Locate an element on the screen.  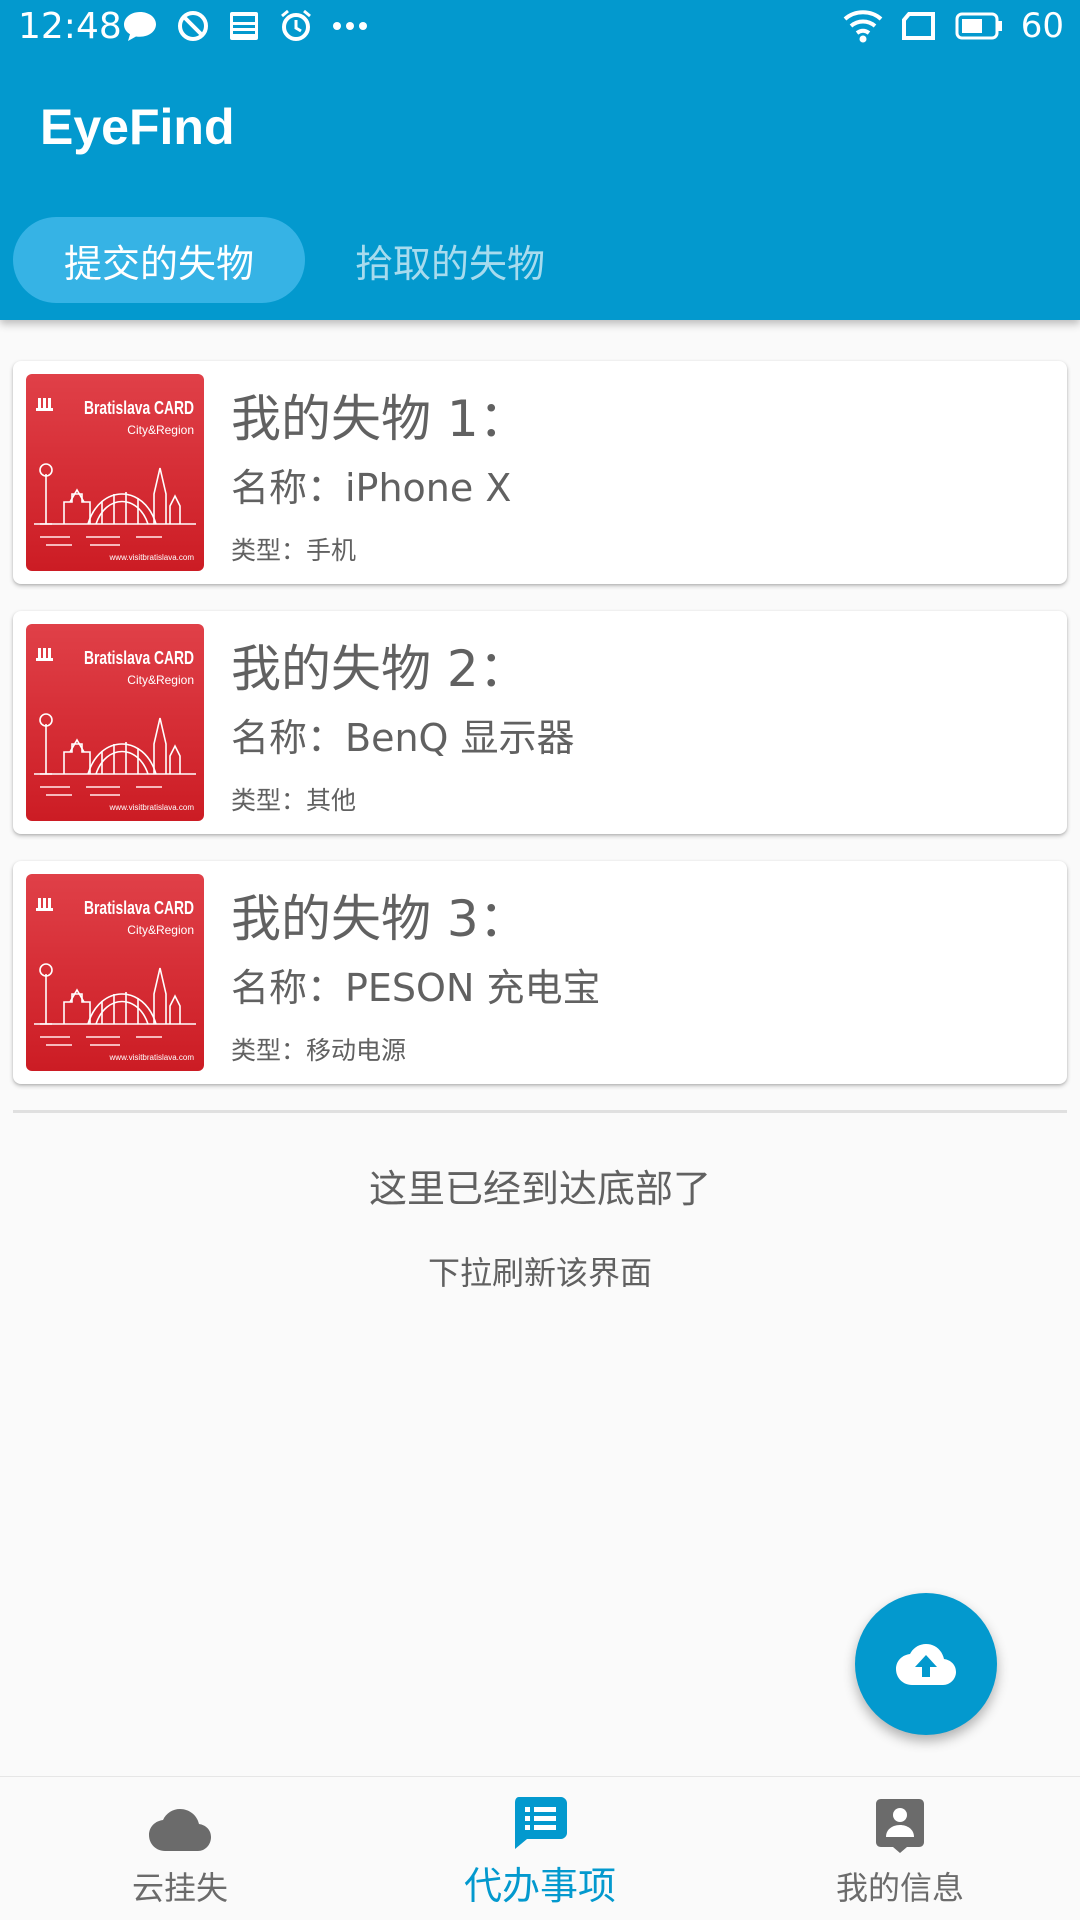
app-title: EyeFind is located at coordinates (137, 127).